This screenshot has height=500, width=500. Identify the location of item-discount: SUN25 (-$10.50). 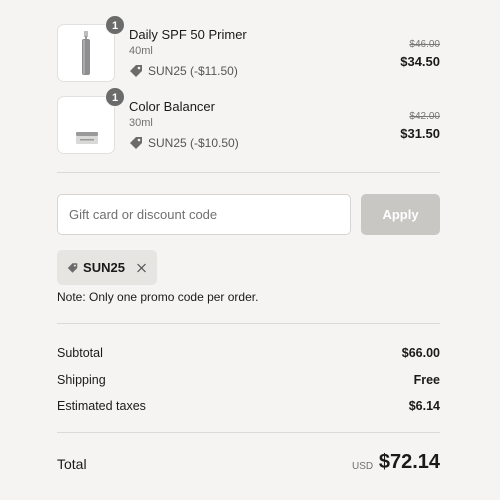
(184, 143).